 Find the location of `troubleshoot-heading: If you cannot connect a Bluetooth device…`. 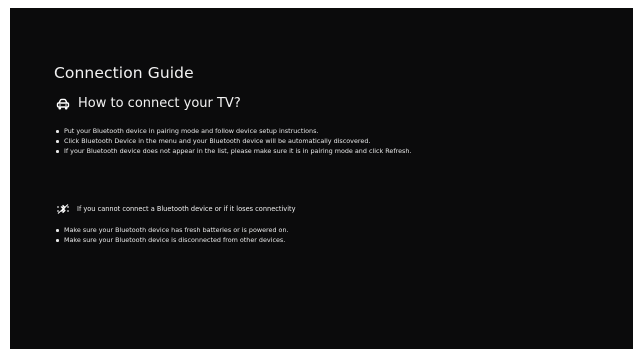

troubleshoot-heading: If you cannot connect a Bluetooth device… is located at coordinates (176, 209).